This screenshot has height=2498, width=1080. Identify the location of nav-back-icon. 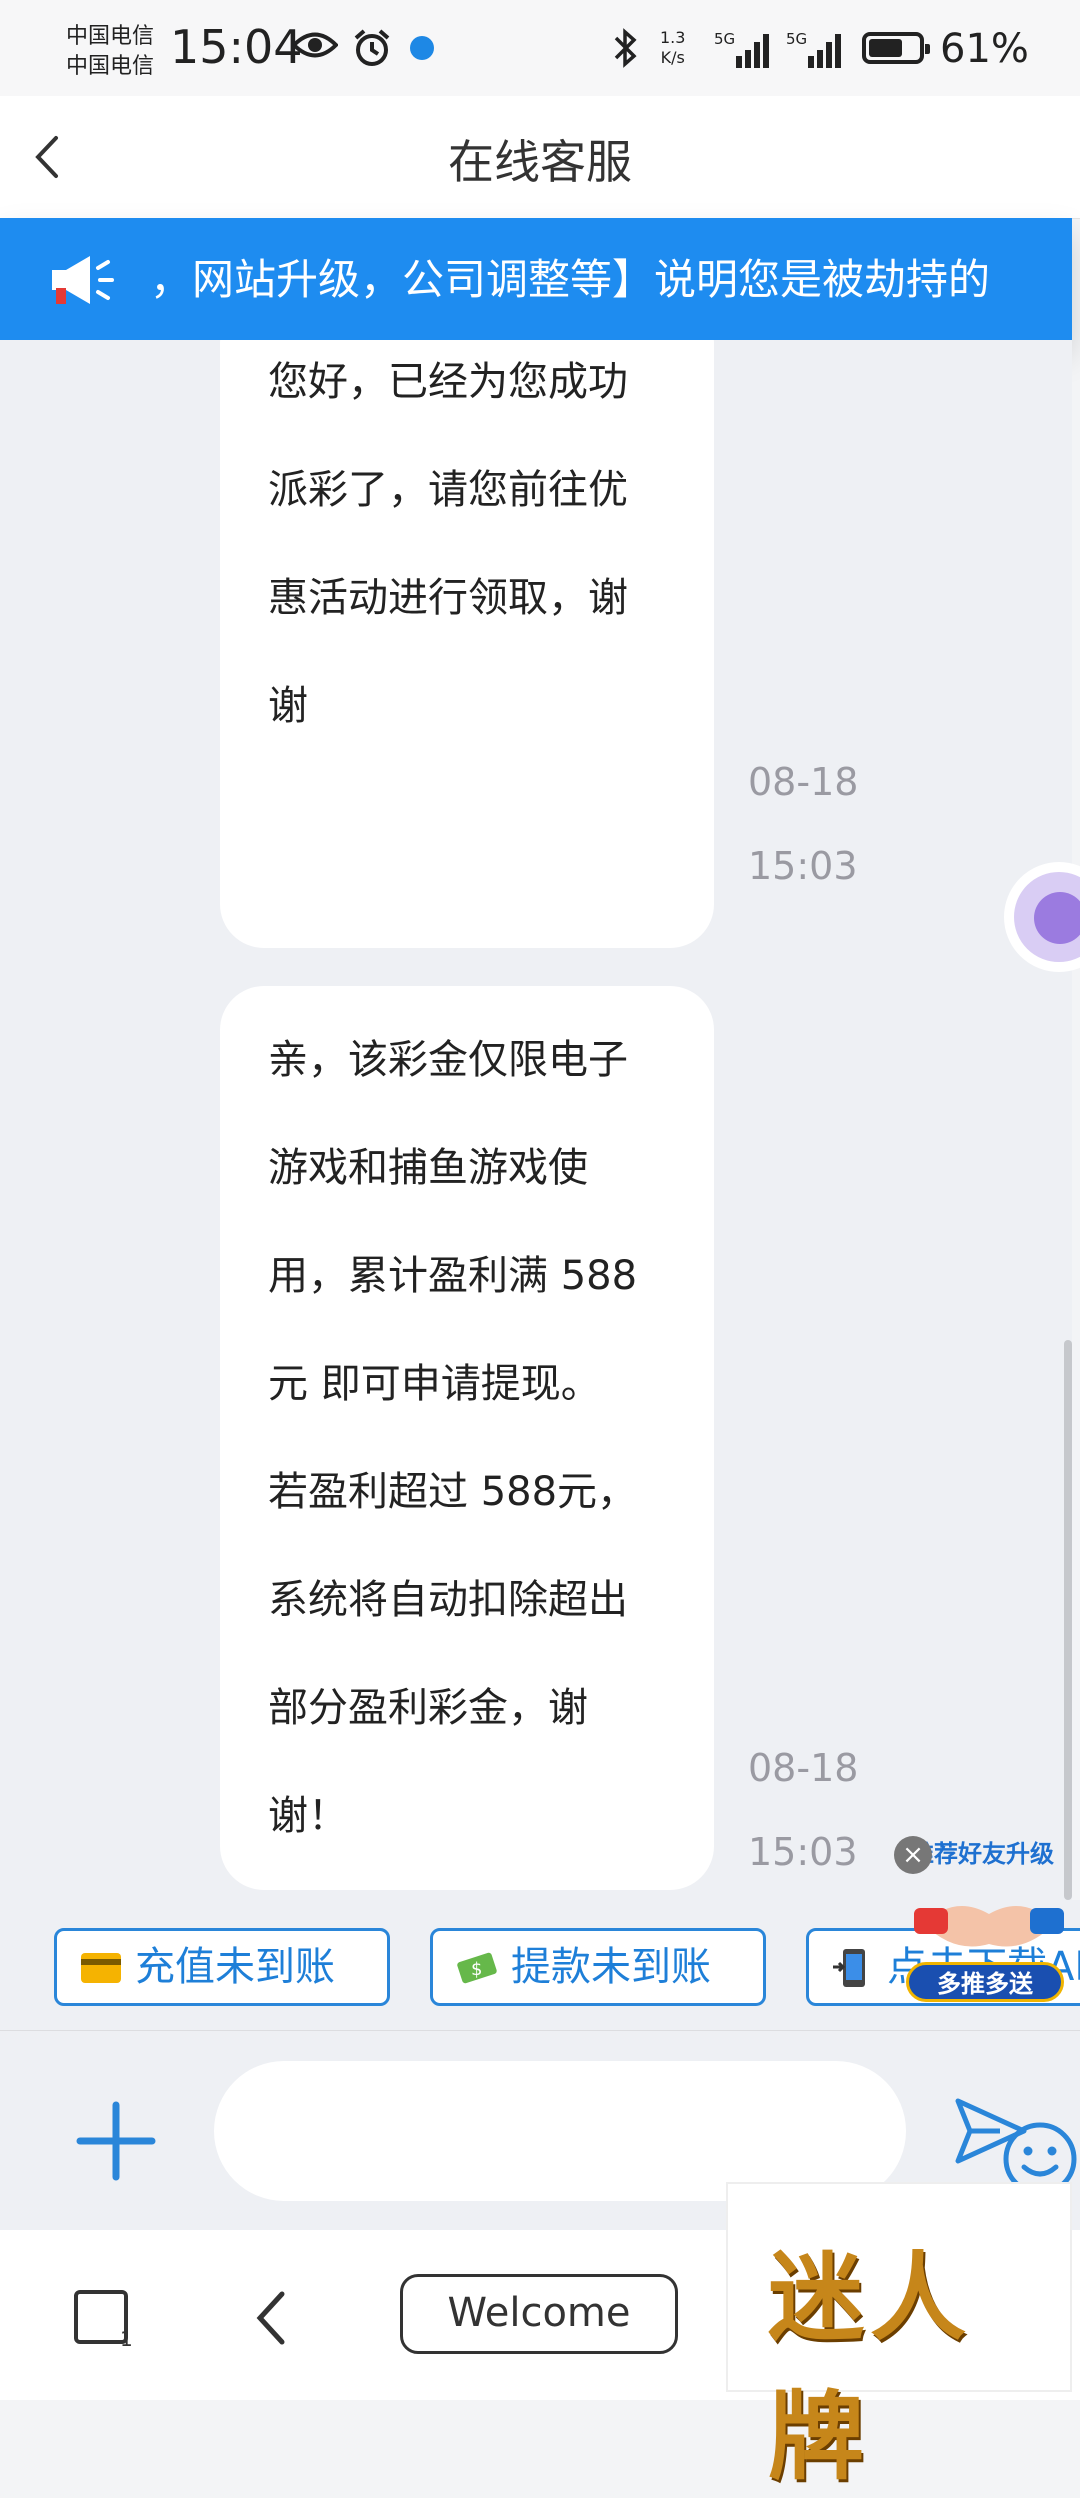
(272, 2318).